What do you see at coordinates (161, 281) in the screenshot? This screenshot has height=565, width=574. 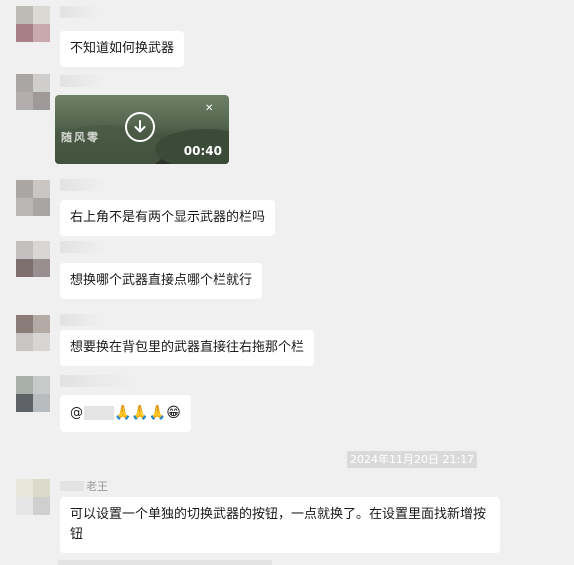 I see `message-bubble: 想换哪个武器直接点哪个栏就行` at bounding box center [161, 281].